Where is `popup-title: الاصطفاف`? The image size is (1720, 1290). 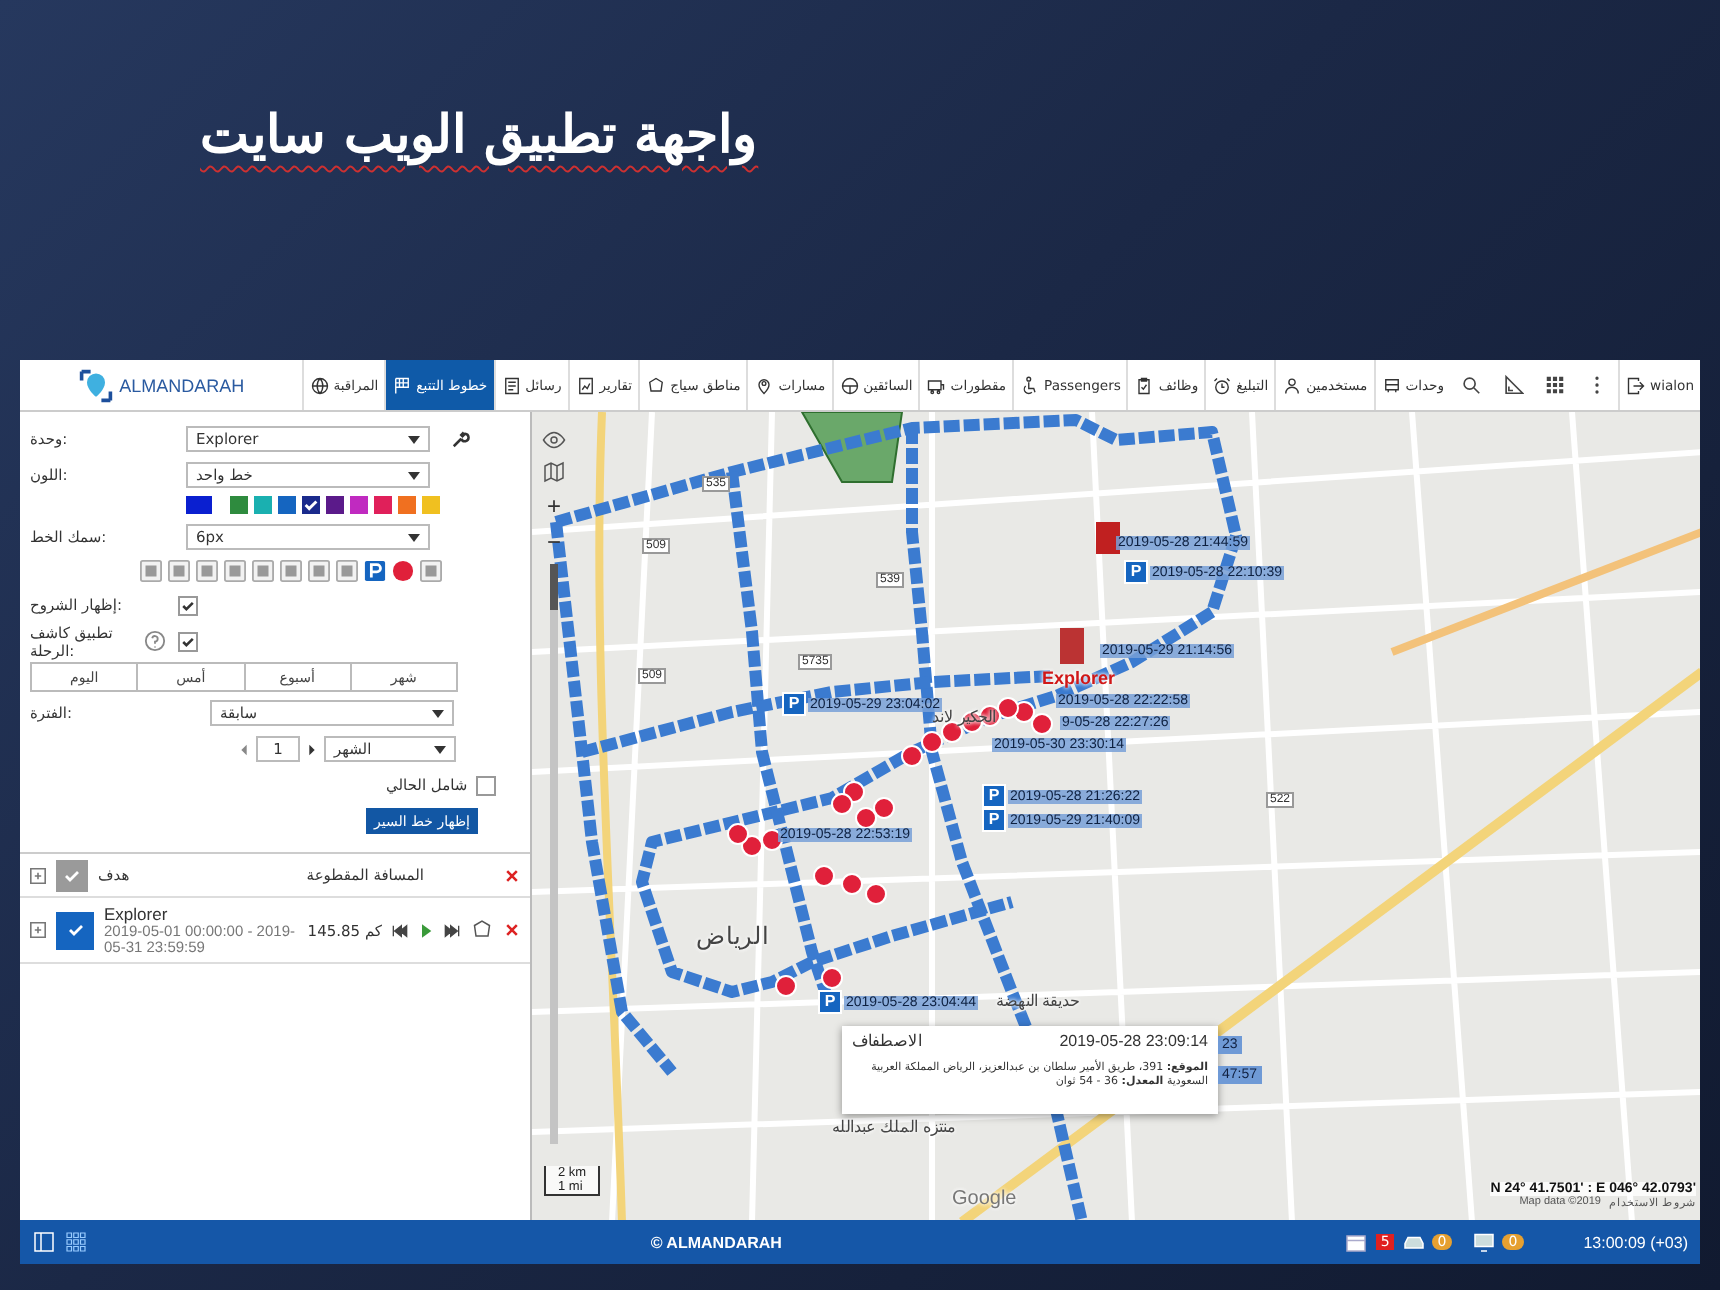 popup-title: الاصطفاف is located at coordinates (887, 1041).